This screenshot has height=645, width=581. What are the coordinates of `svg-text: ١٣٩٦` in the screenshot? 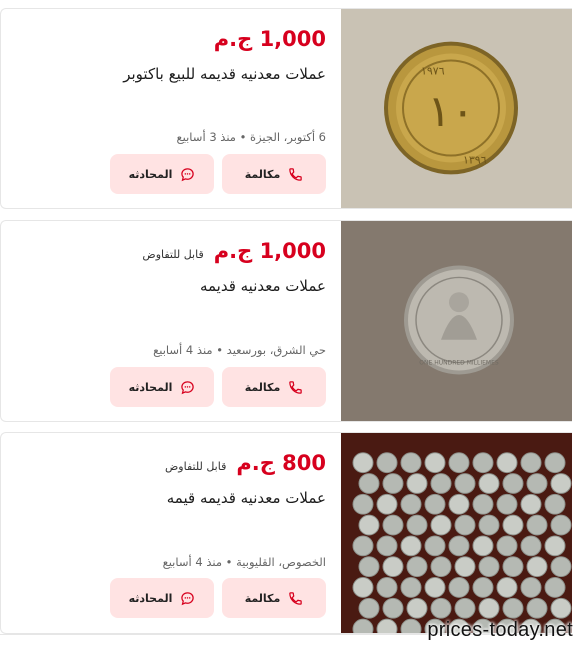 It's located at (475, 159).